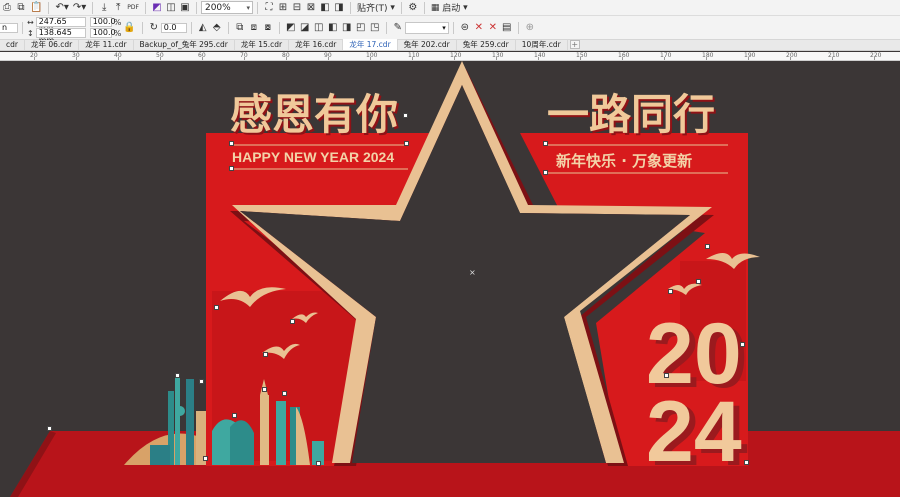 The width and height of the screenshot is (900, 497). Describe the element at coordinates (102, 22) in the screenshot. I see `scale-width-field: 100.0` at that location.